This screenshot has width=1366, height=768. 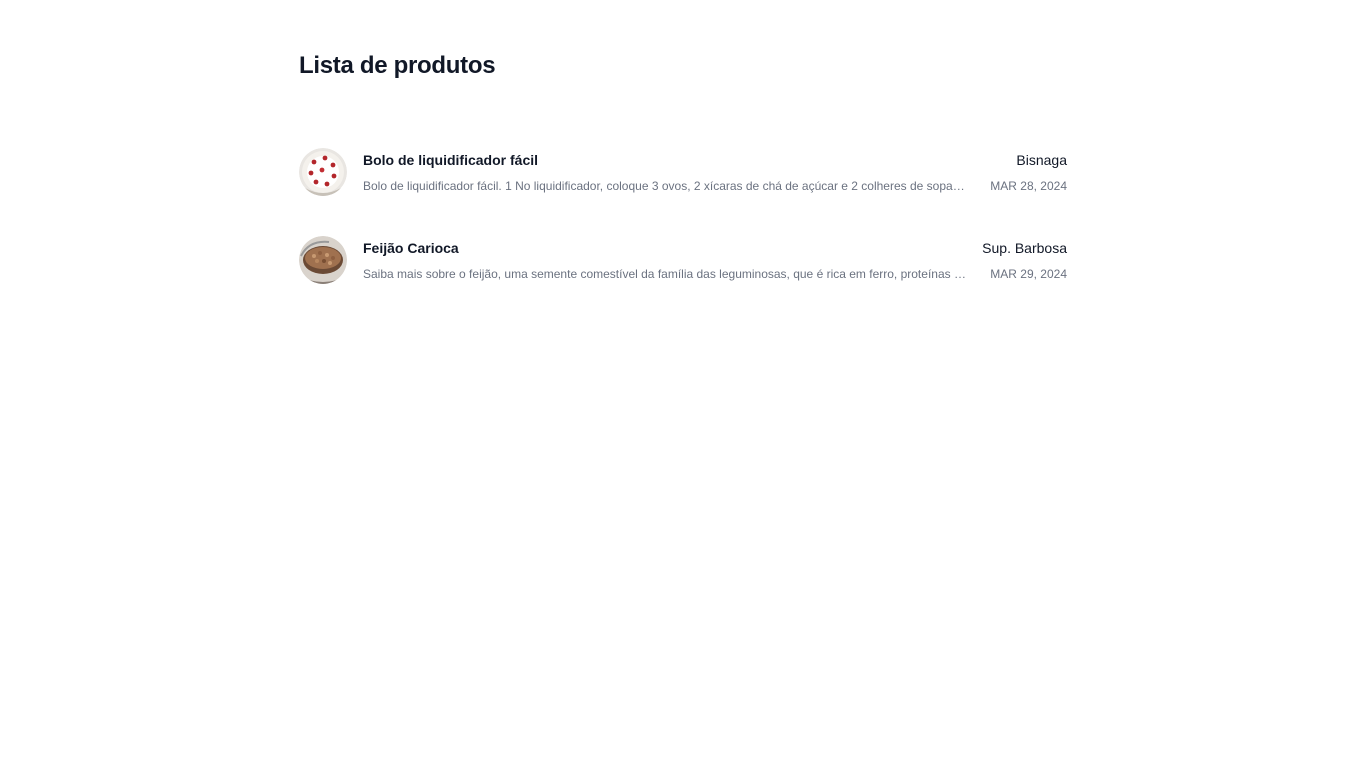 I want to click on beans-photo-icon, so click(x=323, y=260).